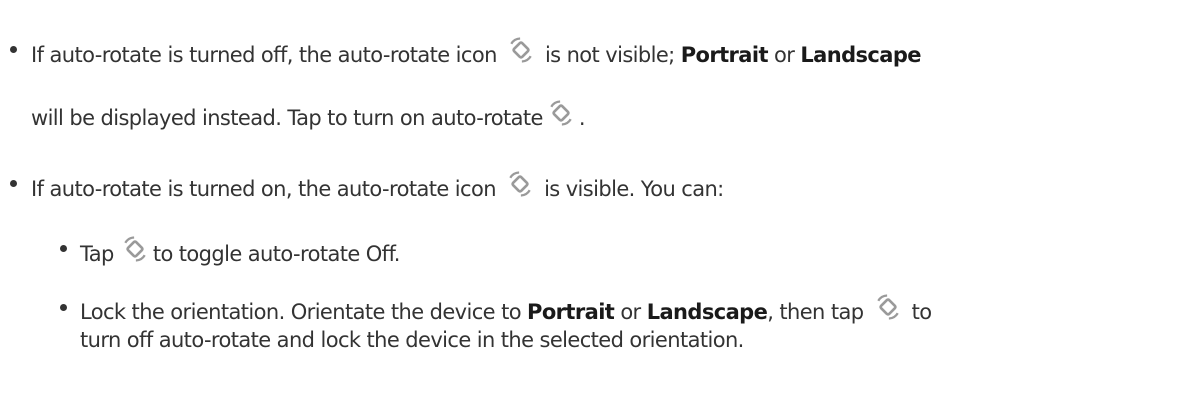  Describe the element at coordinates (634, 189) in the screenshot. I see `text: is visible. You can:` at that location.